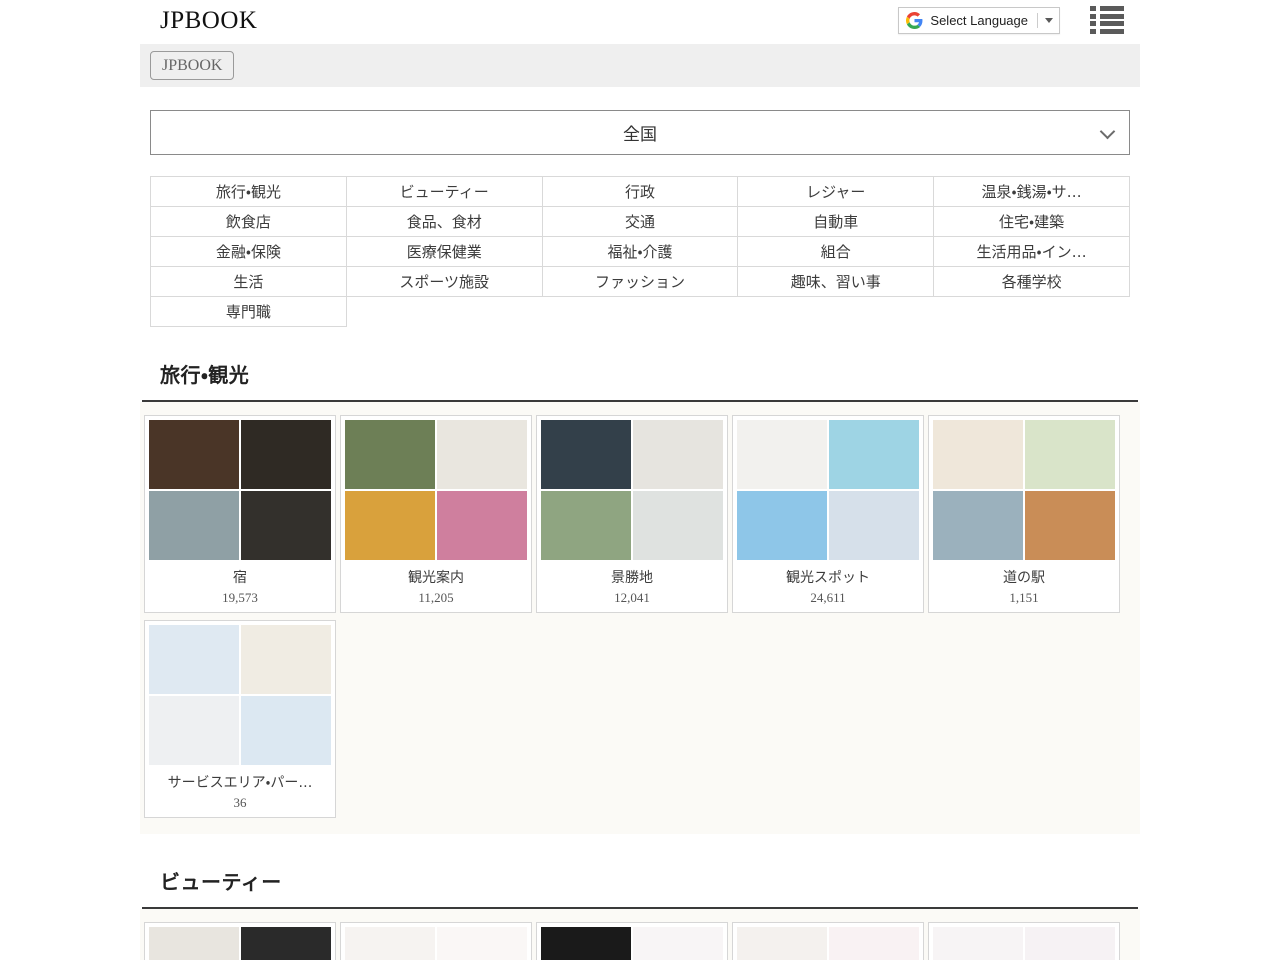 This screenshot has width=1280, height=960. What do you see at coordinates (836, 281) in the screenshot?
I see `category-cell: 趣味、習い事` at bounding box center [836, 281].